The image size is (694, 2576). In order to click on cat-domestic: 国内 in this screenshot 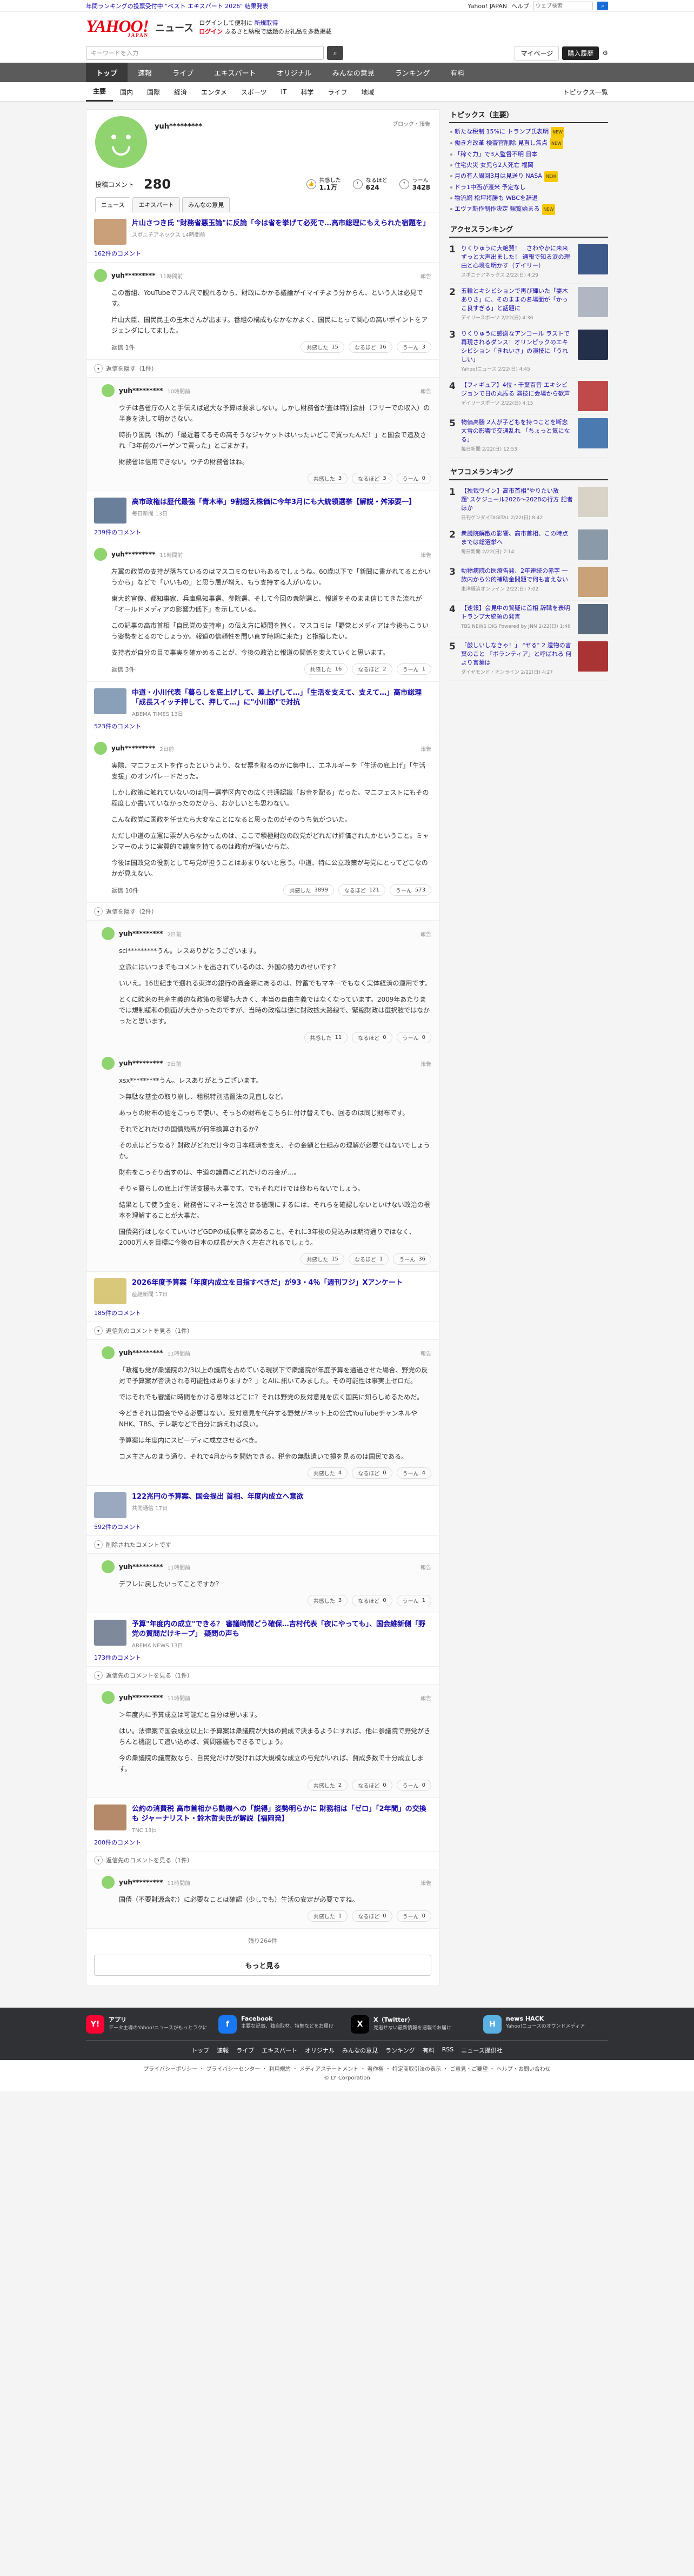, I will do `click(127, 92)`.